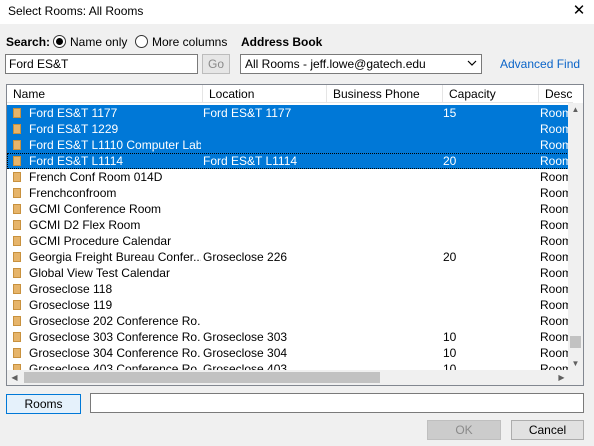 The width and height of the screenshot is (594, 446). What do you see at coordinates (575, 364) in the screenshot?
I see `scroll-down-arrow-icon: ▼` at bounding box center [575, 364].